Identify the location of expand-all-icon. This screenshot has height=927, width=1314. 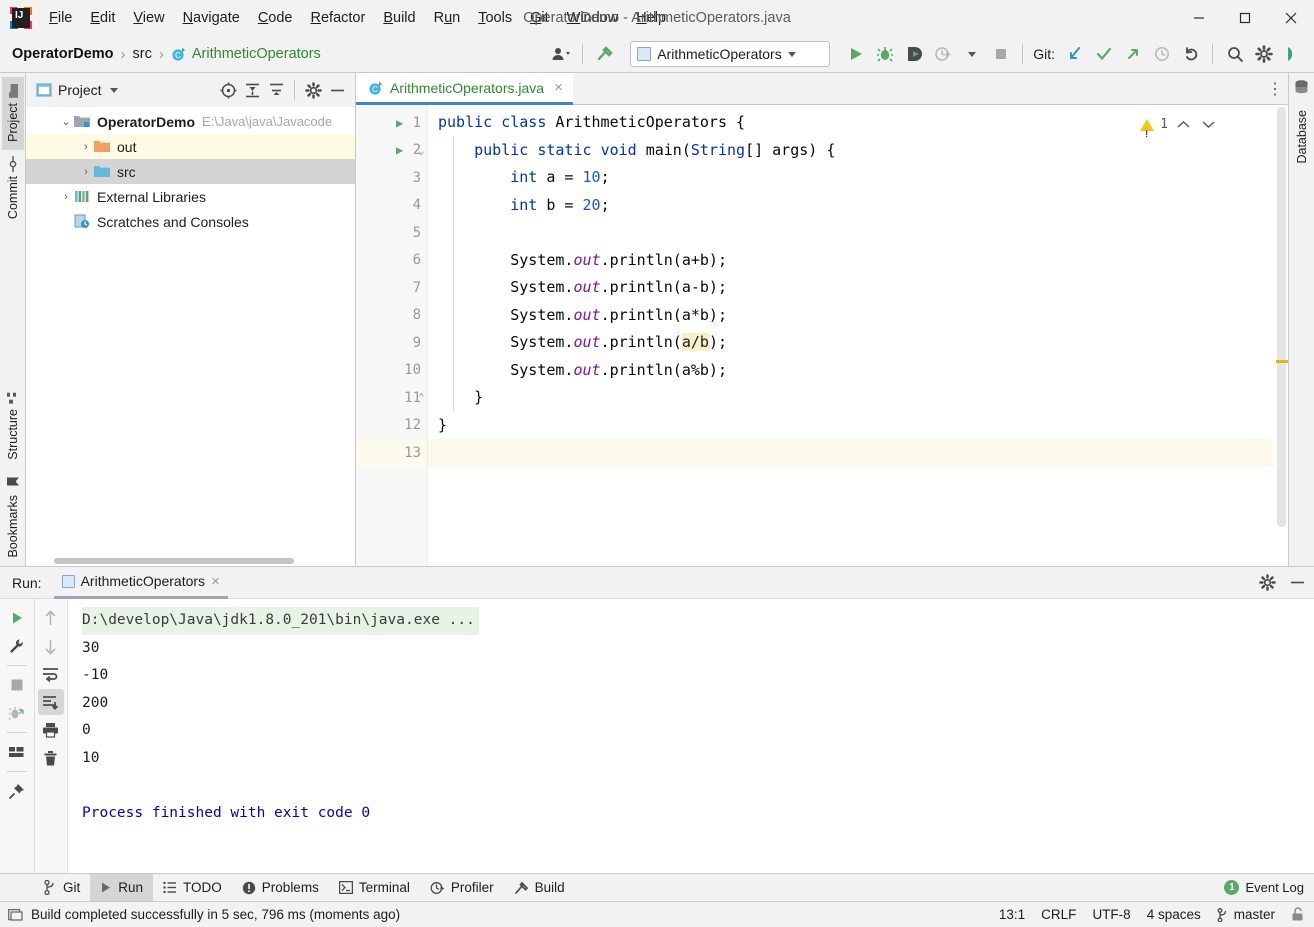
(252, 90).